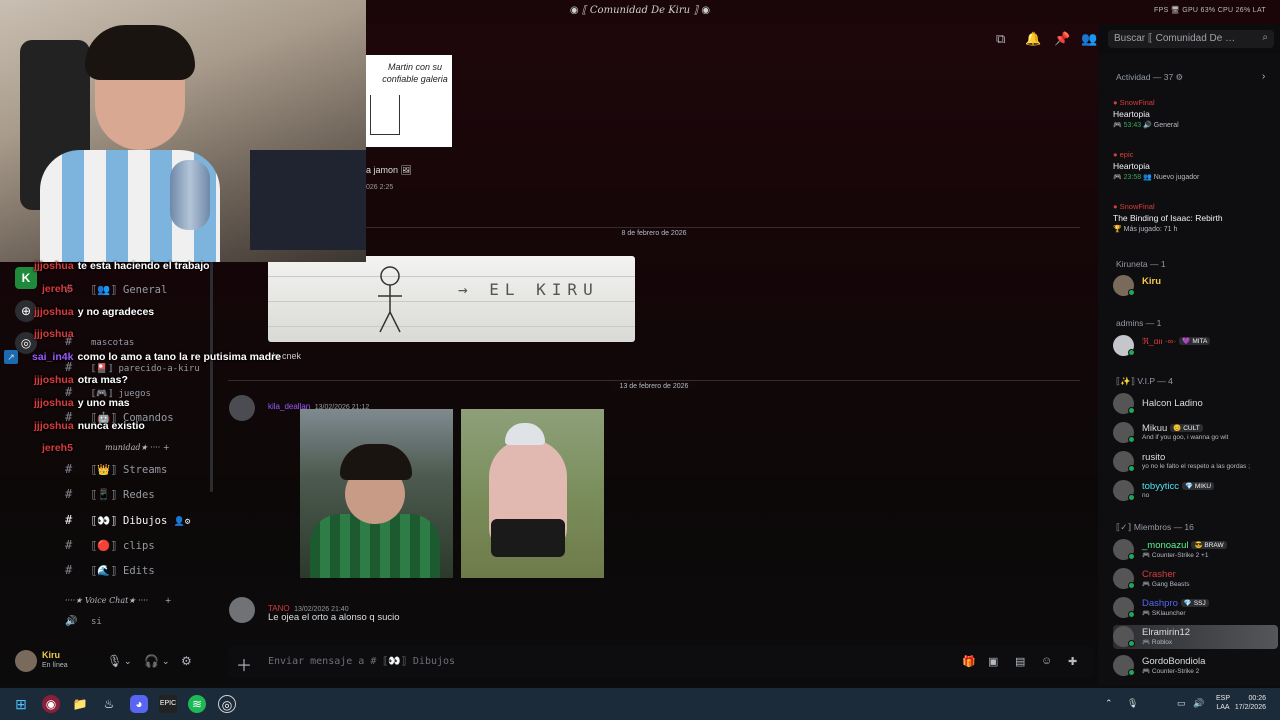 The height and width of the screenshot is (720, 1280). Describe the element at coordinates (110, 570) in the screenshot. I see `channel-edits: # ⟦🌊⟧ Edits` at that location.